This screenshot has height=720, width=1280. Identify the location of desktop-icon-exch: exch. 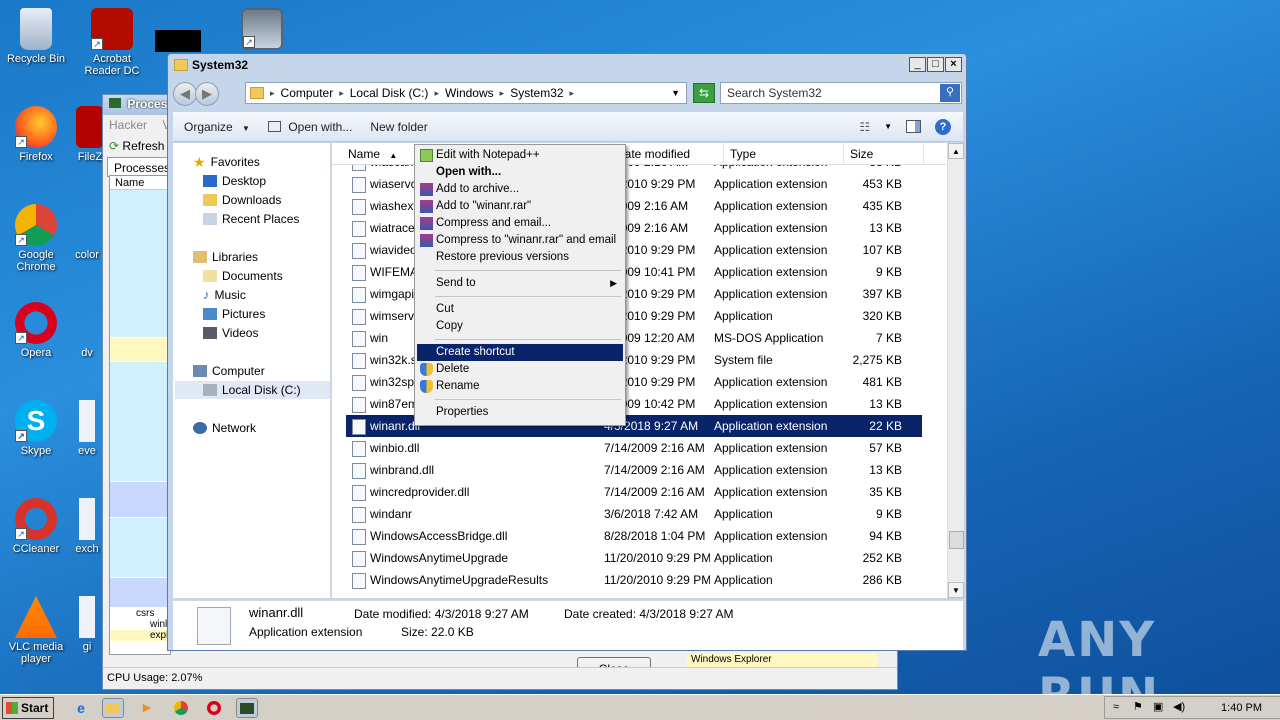
(87, 526).